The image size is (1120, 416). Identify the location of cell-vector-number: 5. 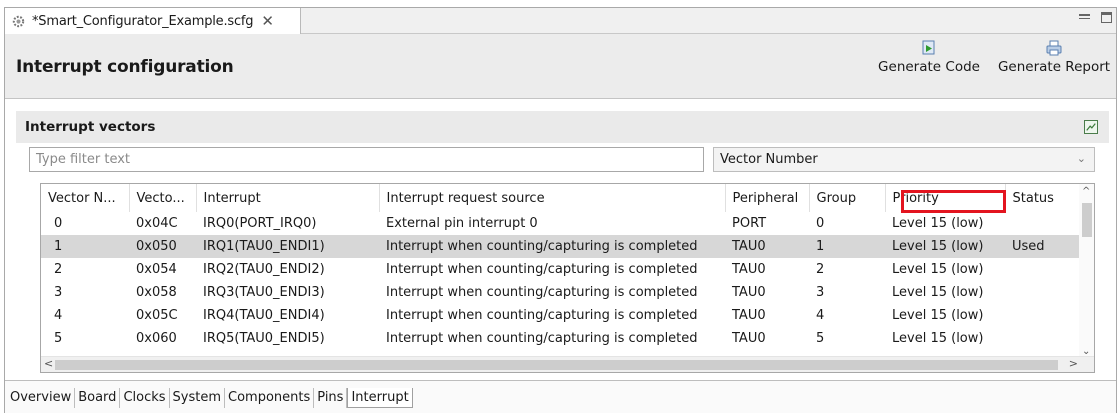
(58, 338).